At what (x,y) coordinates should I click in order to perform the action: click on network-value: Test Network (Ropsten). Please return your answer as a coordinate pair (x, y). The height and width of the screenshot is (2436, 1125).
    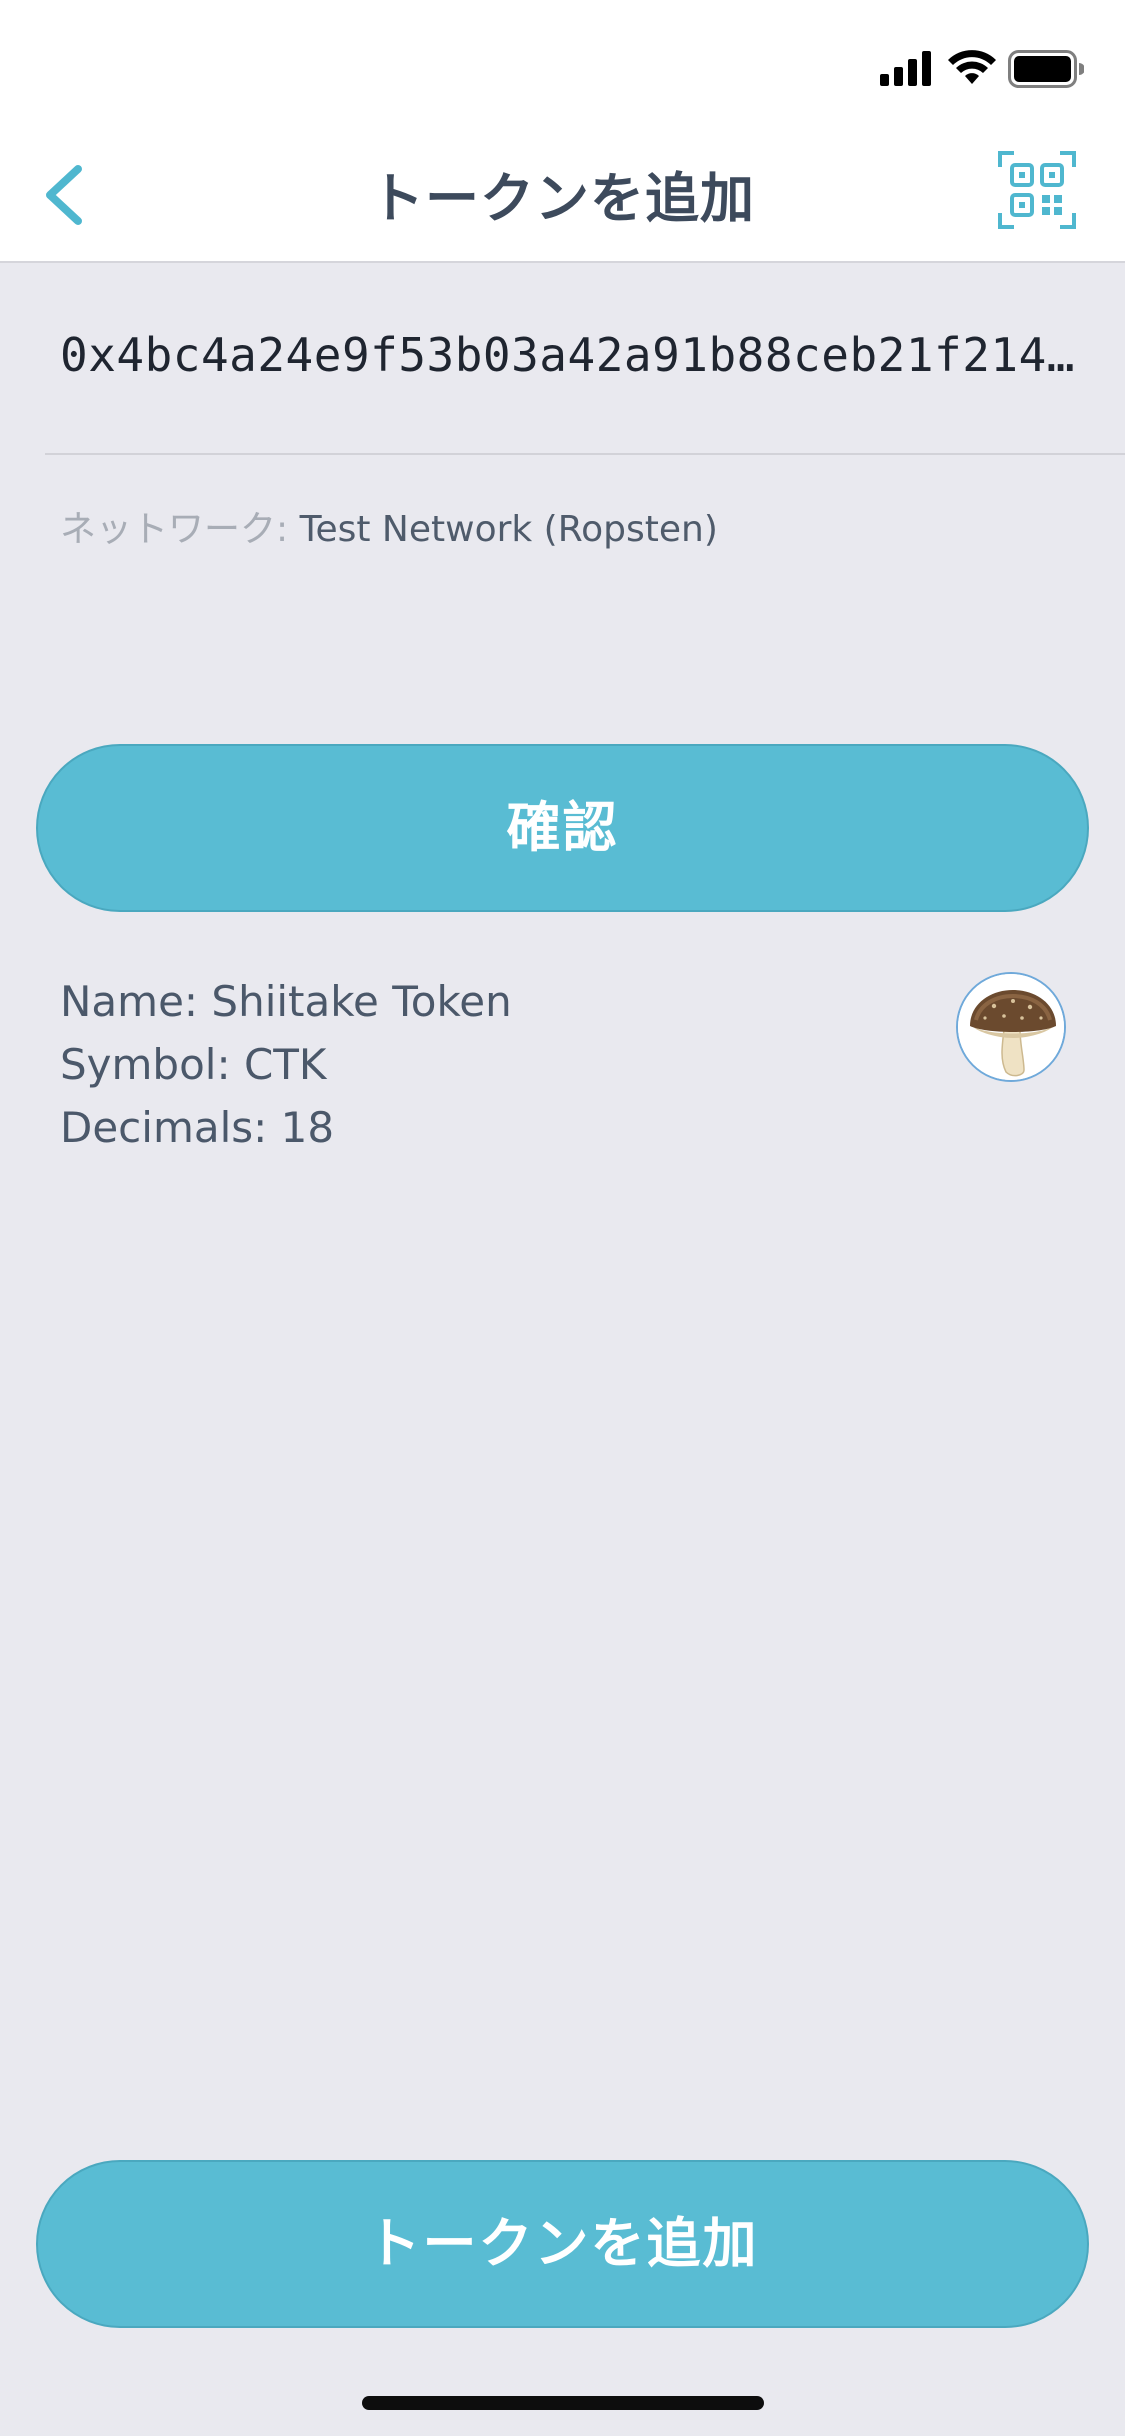
    Looking at the image, I should click on (508, 529).